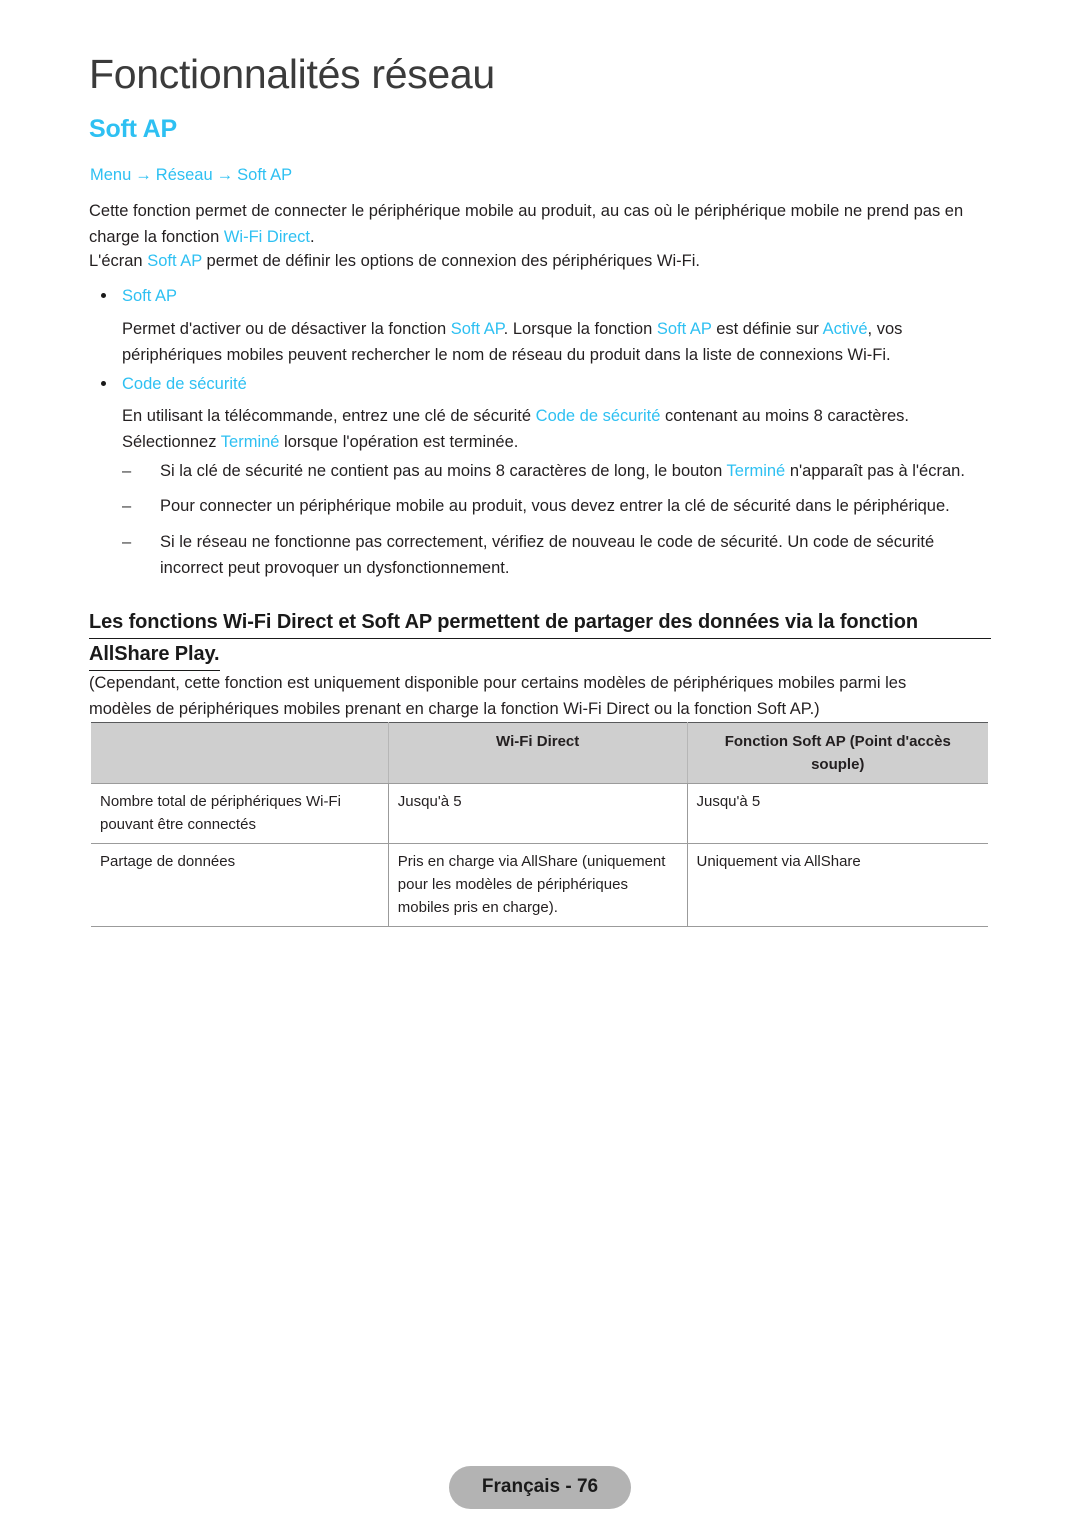 The height and width of the screenshot is (1534, 1080). What do you see at coordinates (837, 813) in the screenshot?
I see `table-cell-row1-soft-ap: Jusqu'à 5` at bounding box center [837, 813].